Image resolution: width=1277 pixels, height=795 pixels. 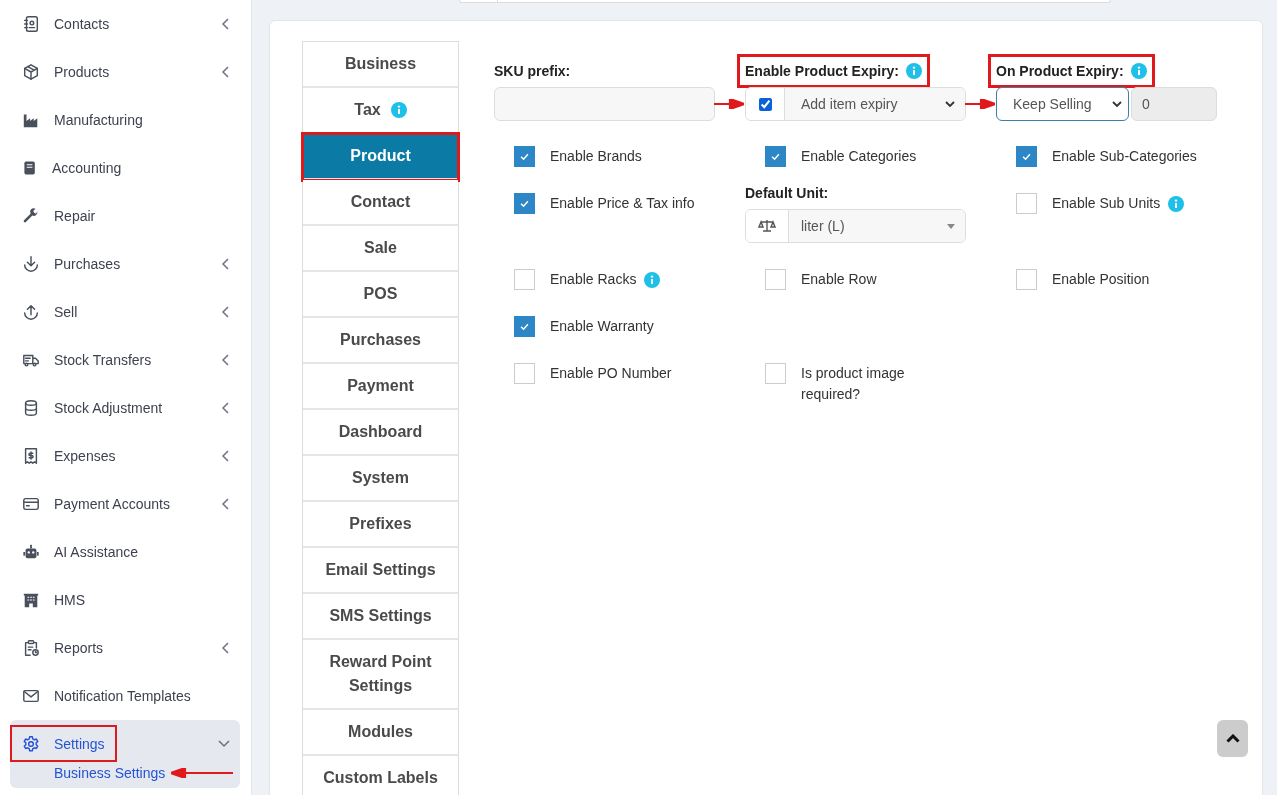 What do you see at coordinates (853, 384) in the screenshot?
I see `checkbox-label: Is product image required?` at bounding box center [853, 384].